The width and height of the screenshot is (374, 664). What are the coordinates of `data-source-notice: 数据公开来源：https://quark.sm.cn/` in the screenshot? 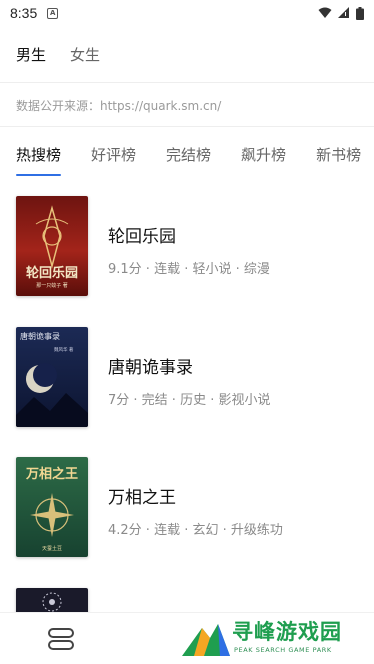 It's located at (119, 106).